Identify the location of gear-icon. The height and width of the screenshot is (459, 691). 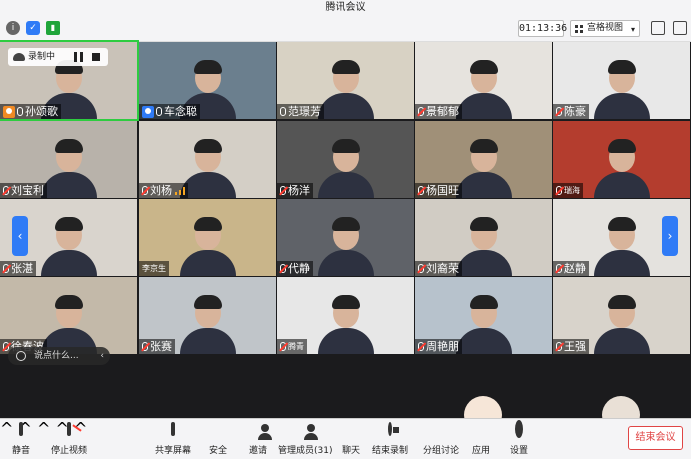
(519, 429).